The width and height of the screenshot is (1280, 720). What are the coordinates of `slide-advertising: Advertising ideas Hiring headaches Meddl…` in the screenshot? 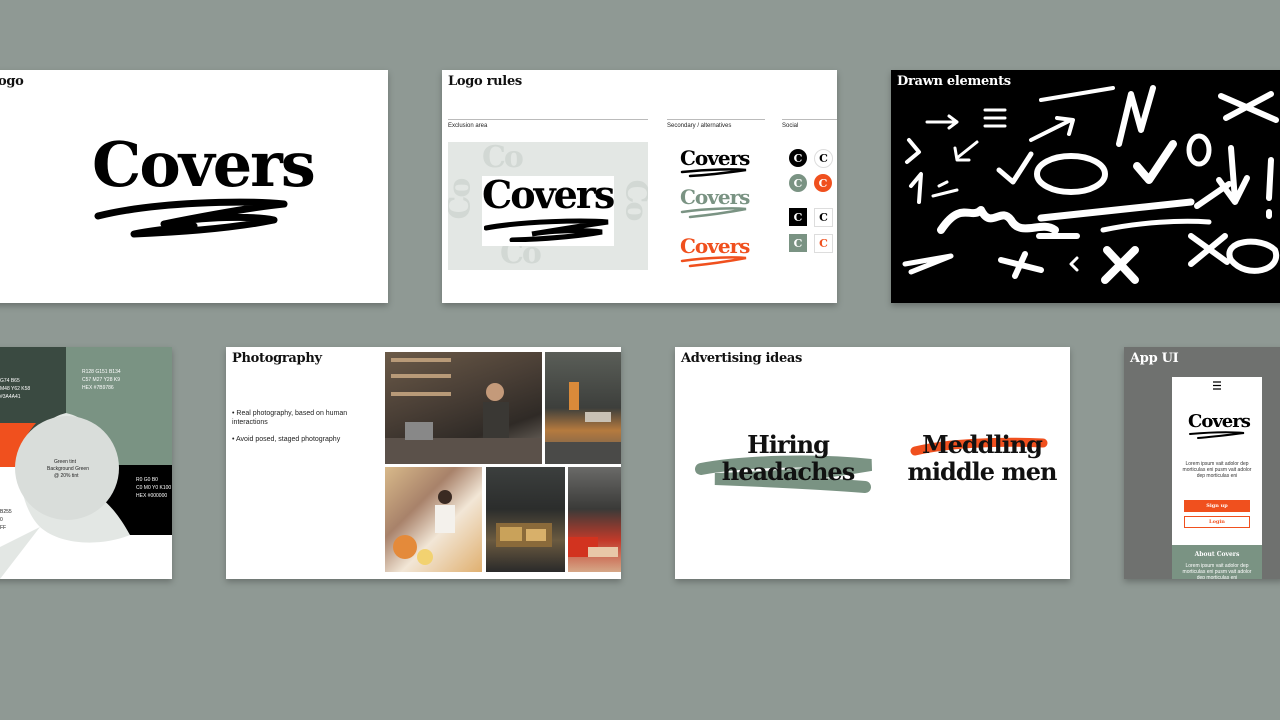 It's located at (872, 463).